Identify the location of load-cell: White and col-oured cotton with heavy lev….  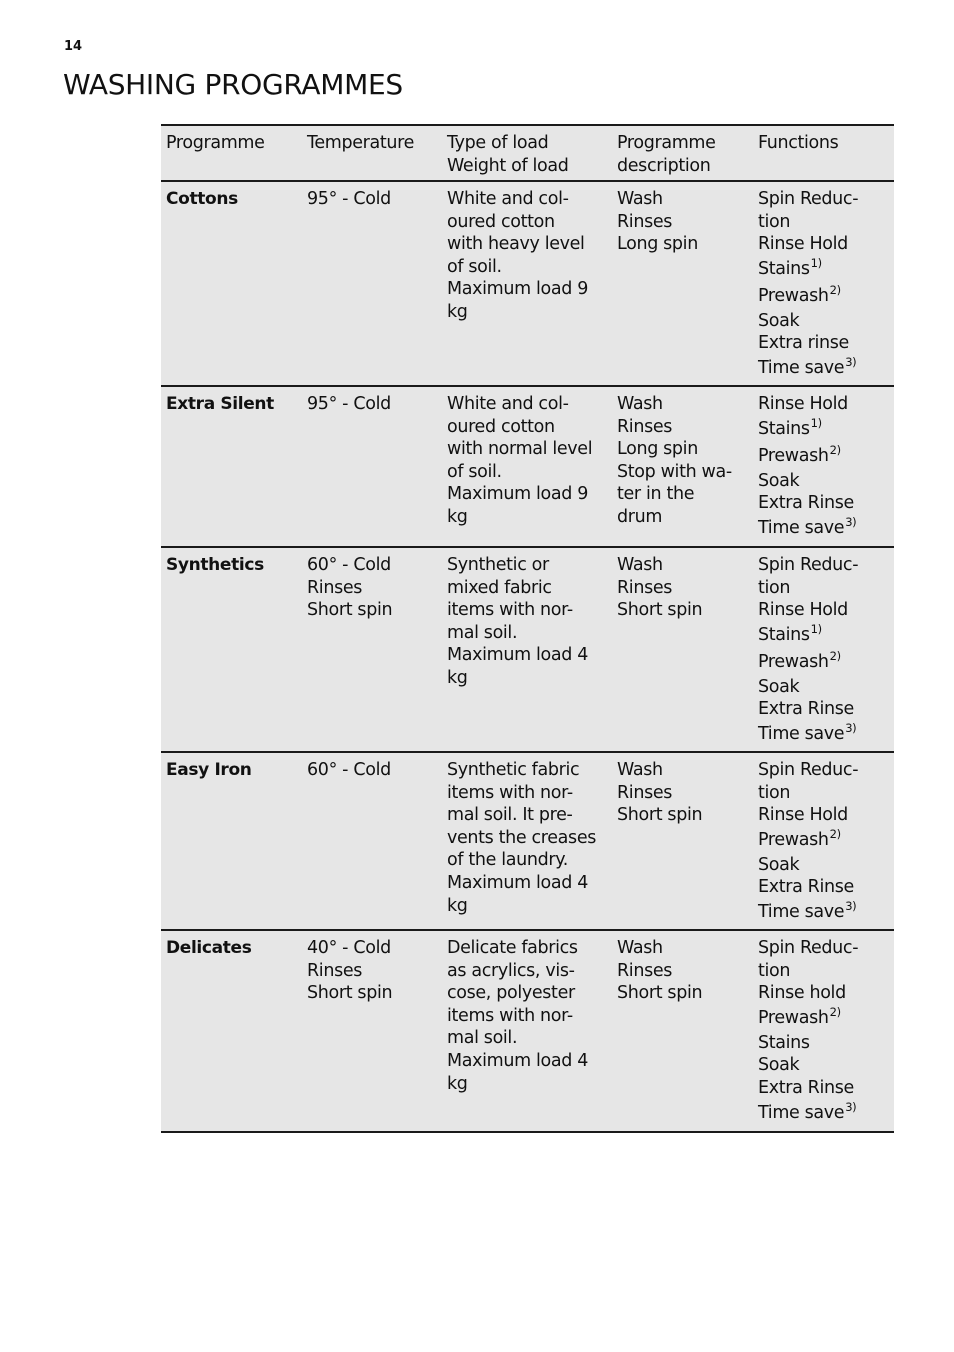
(527, 283).